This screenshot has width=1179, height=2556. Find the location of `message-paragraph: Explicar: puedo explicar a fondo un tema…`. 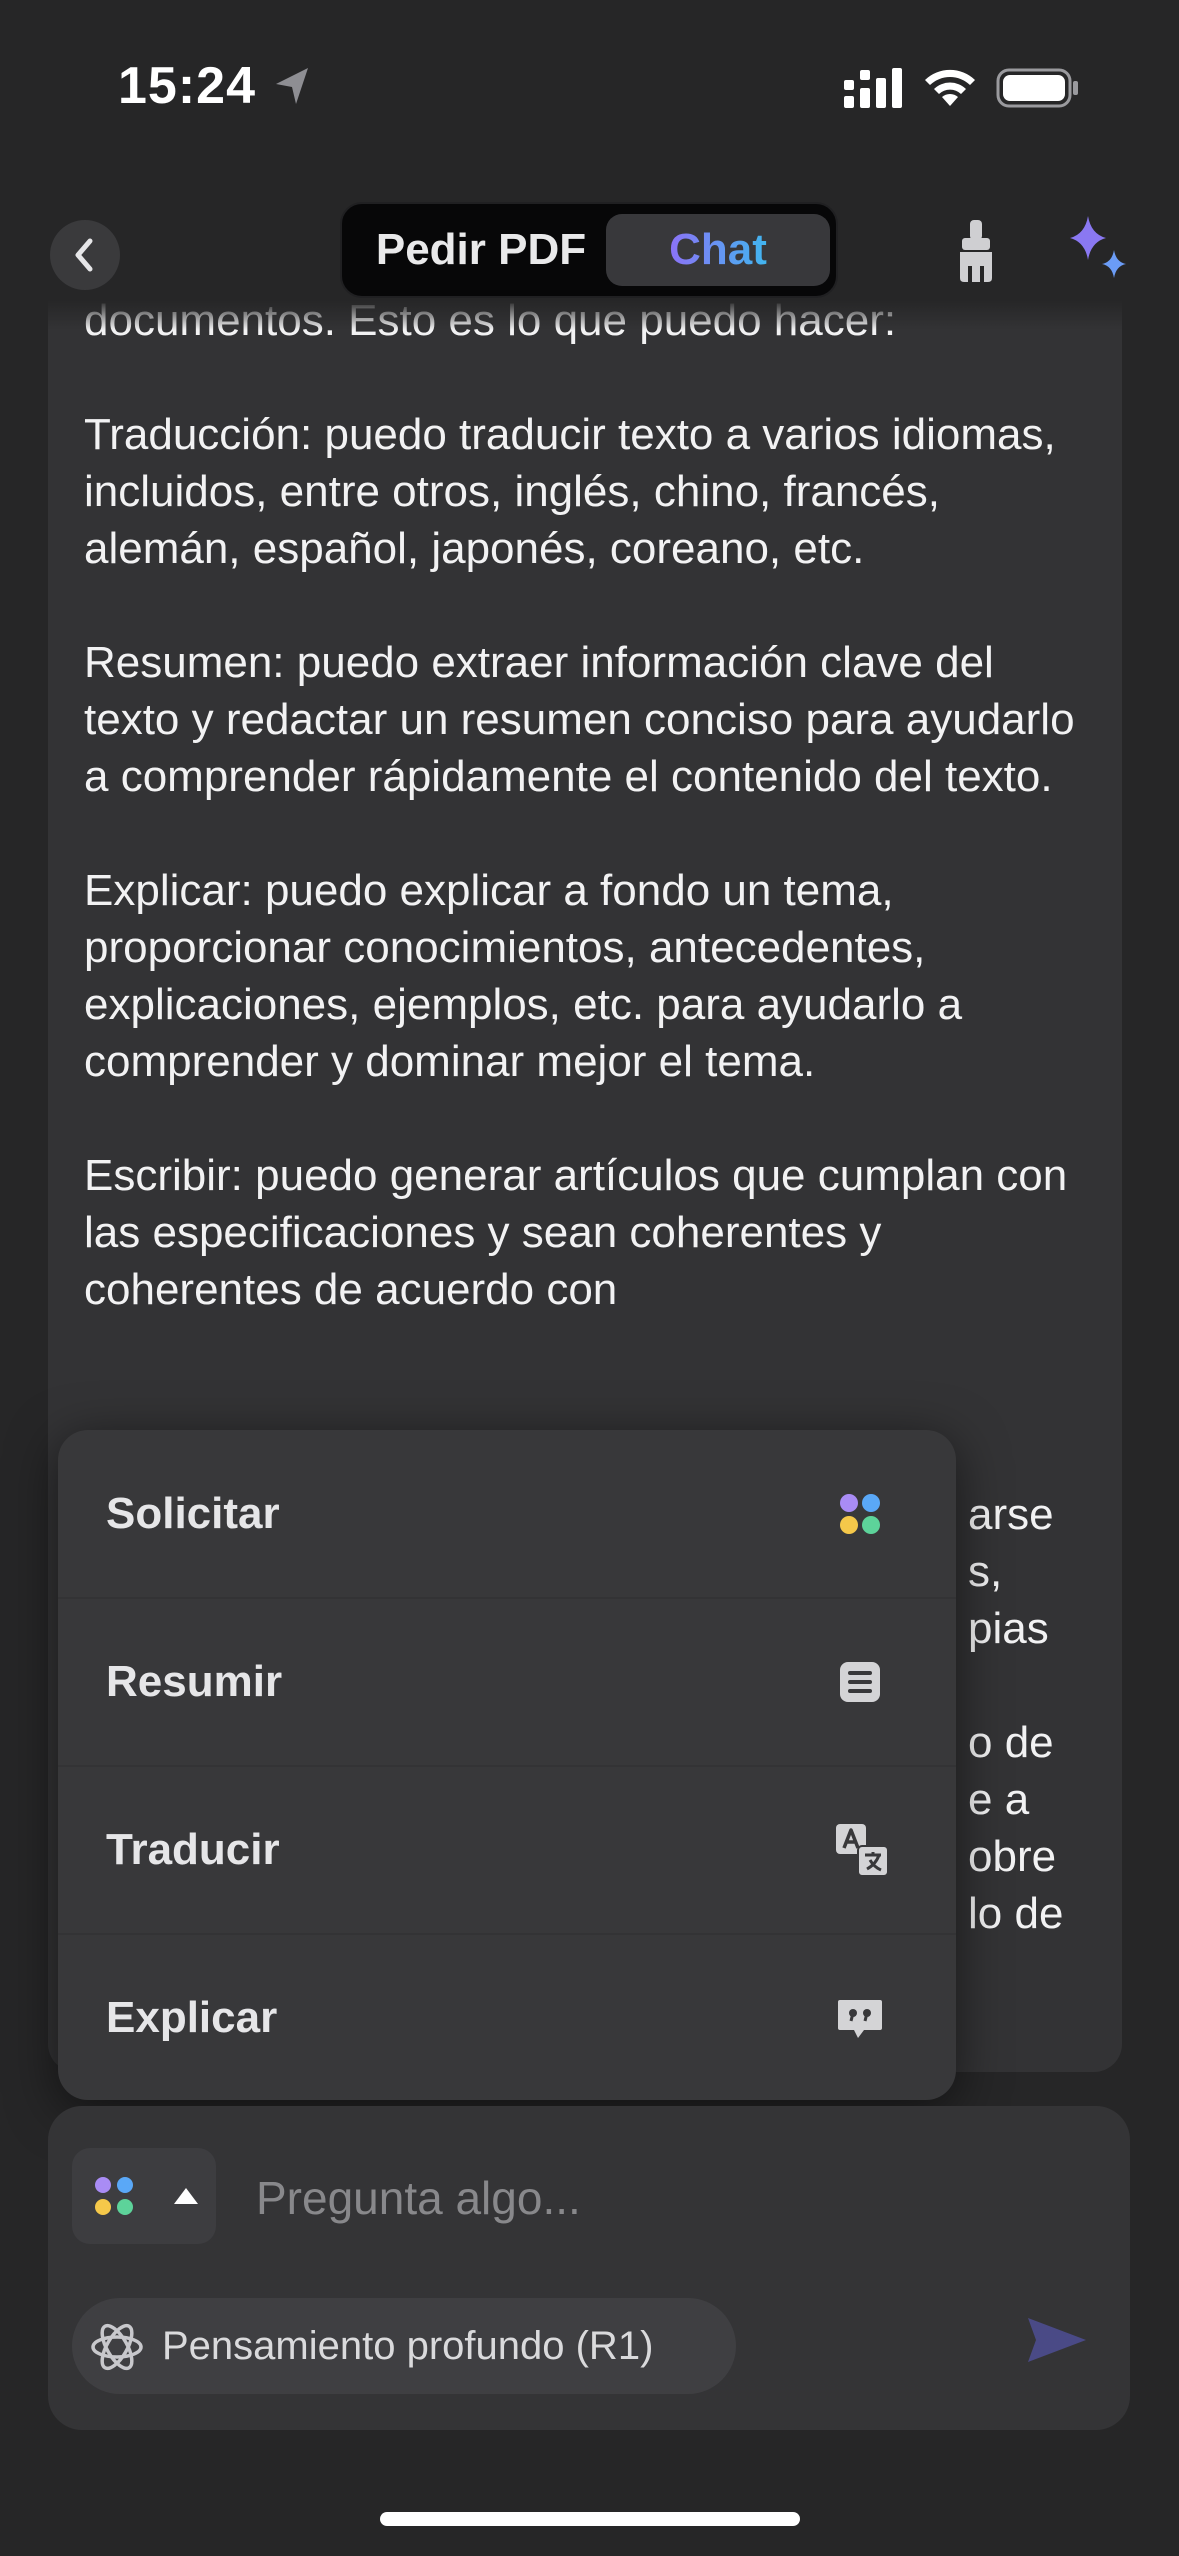

message-paragraph: Explicar: puedo explicar a fondo un tema… is located at coordinates (523, 976).